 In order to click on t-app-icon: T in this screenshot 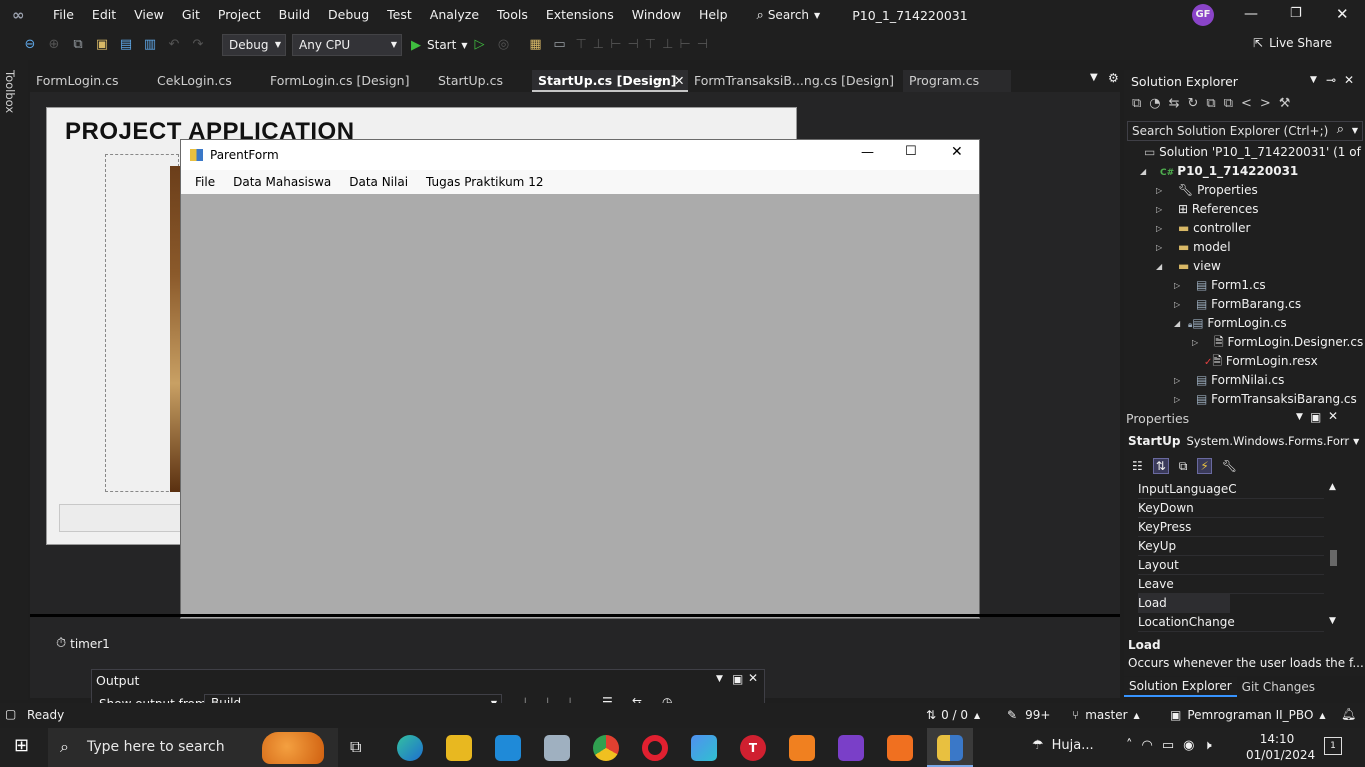, I will do `click(753, 748)`.